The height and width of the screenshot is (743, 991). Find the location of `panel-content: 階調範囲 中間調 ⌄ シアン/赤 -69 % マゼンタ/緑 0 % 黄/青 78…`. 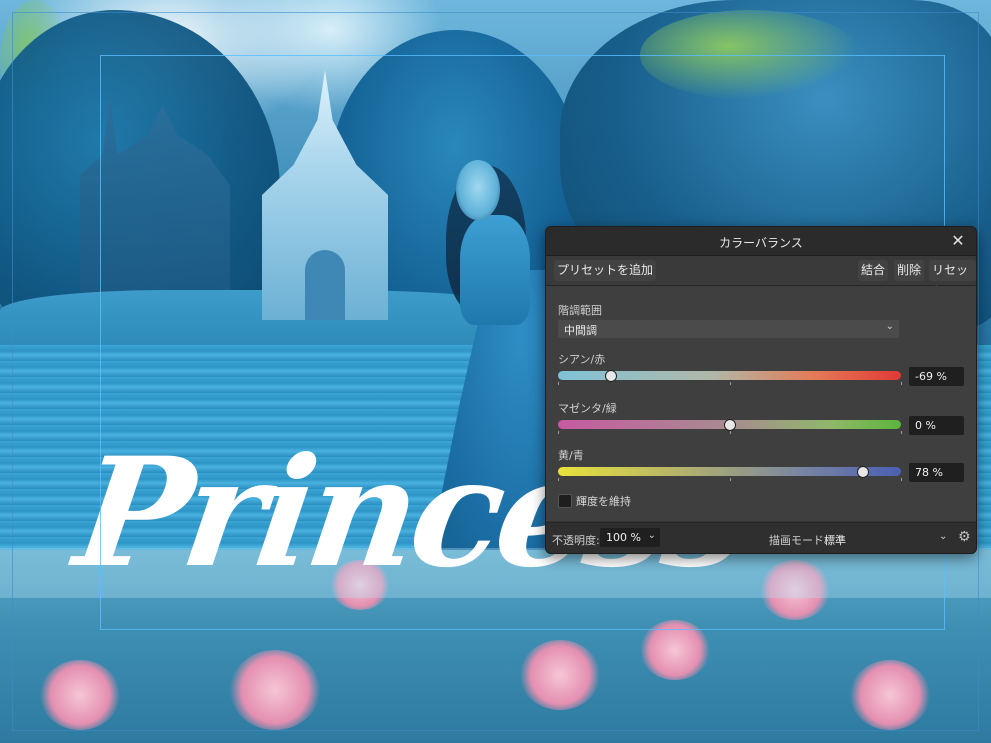

panel-content: 階調範囲 中間調 ⌄ シアン/赤 -69 % マゼンタ/緑 0 % 黄/青 78… is located at coordinates (761, 403).